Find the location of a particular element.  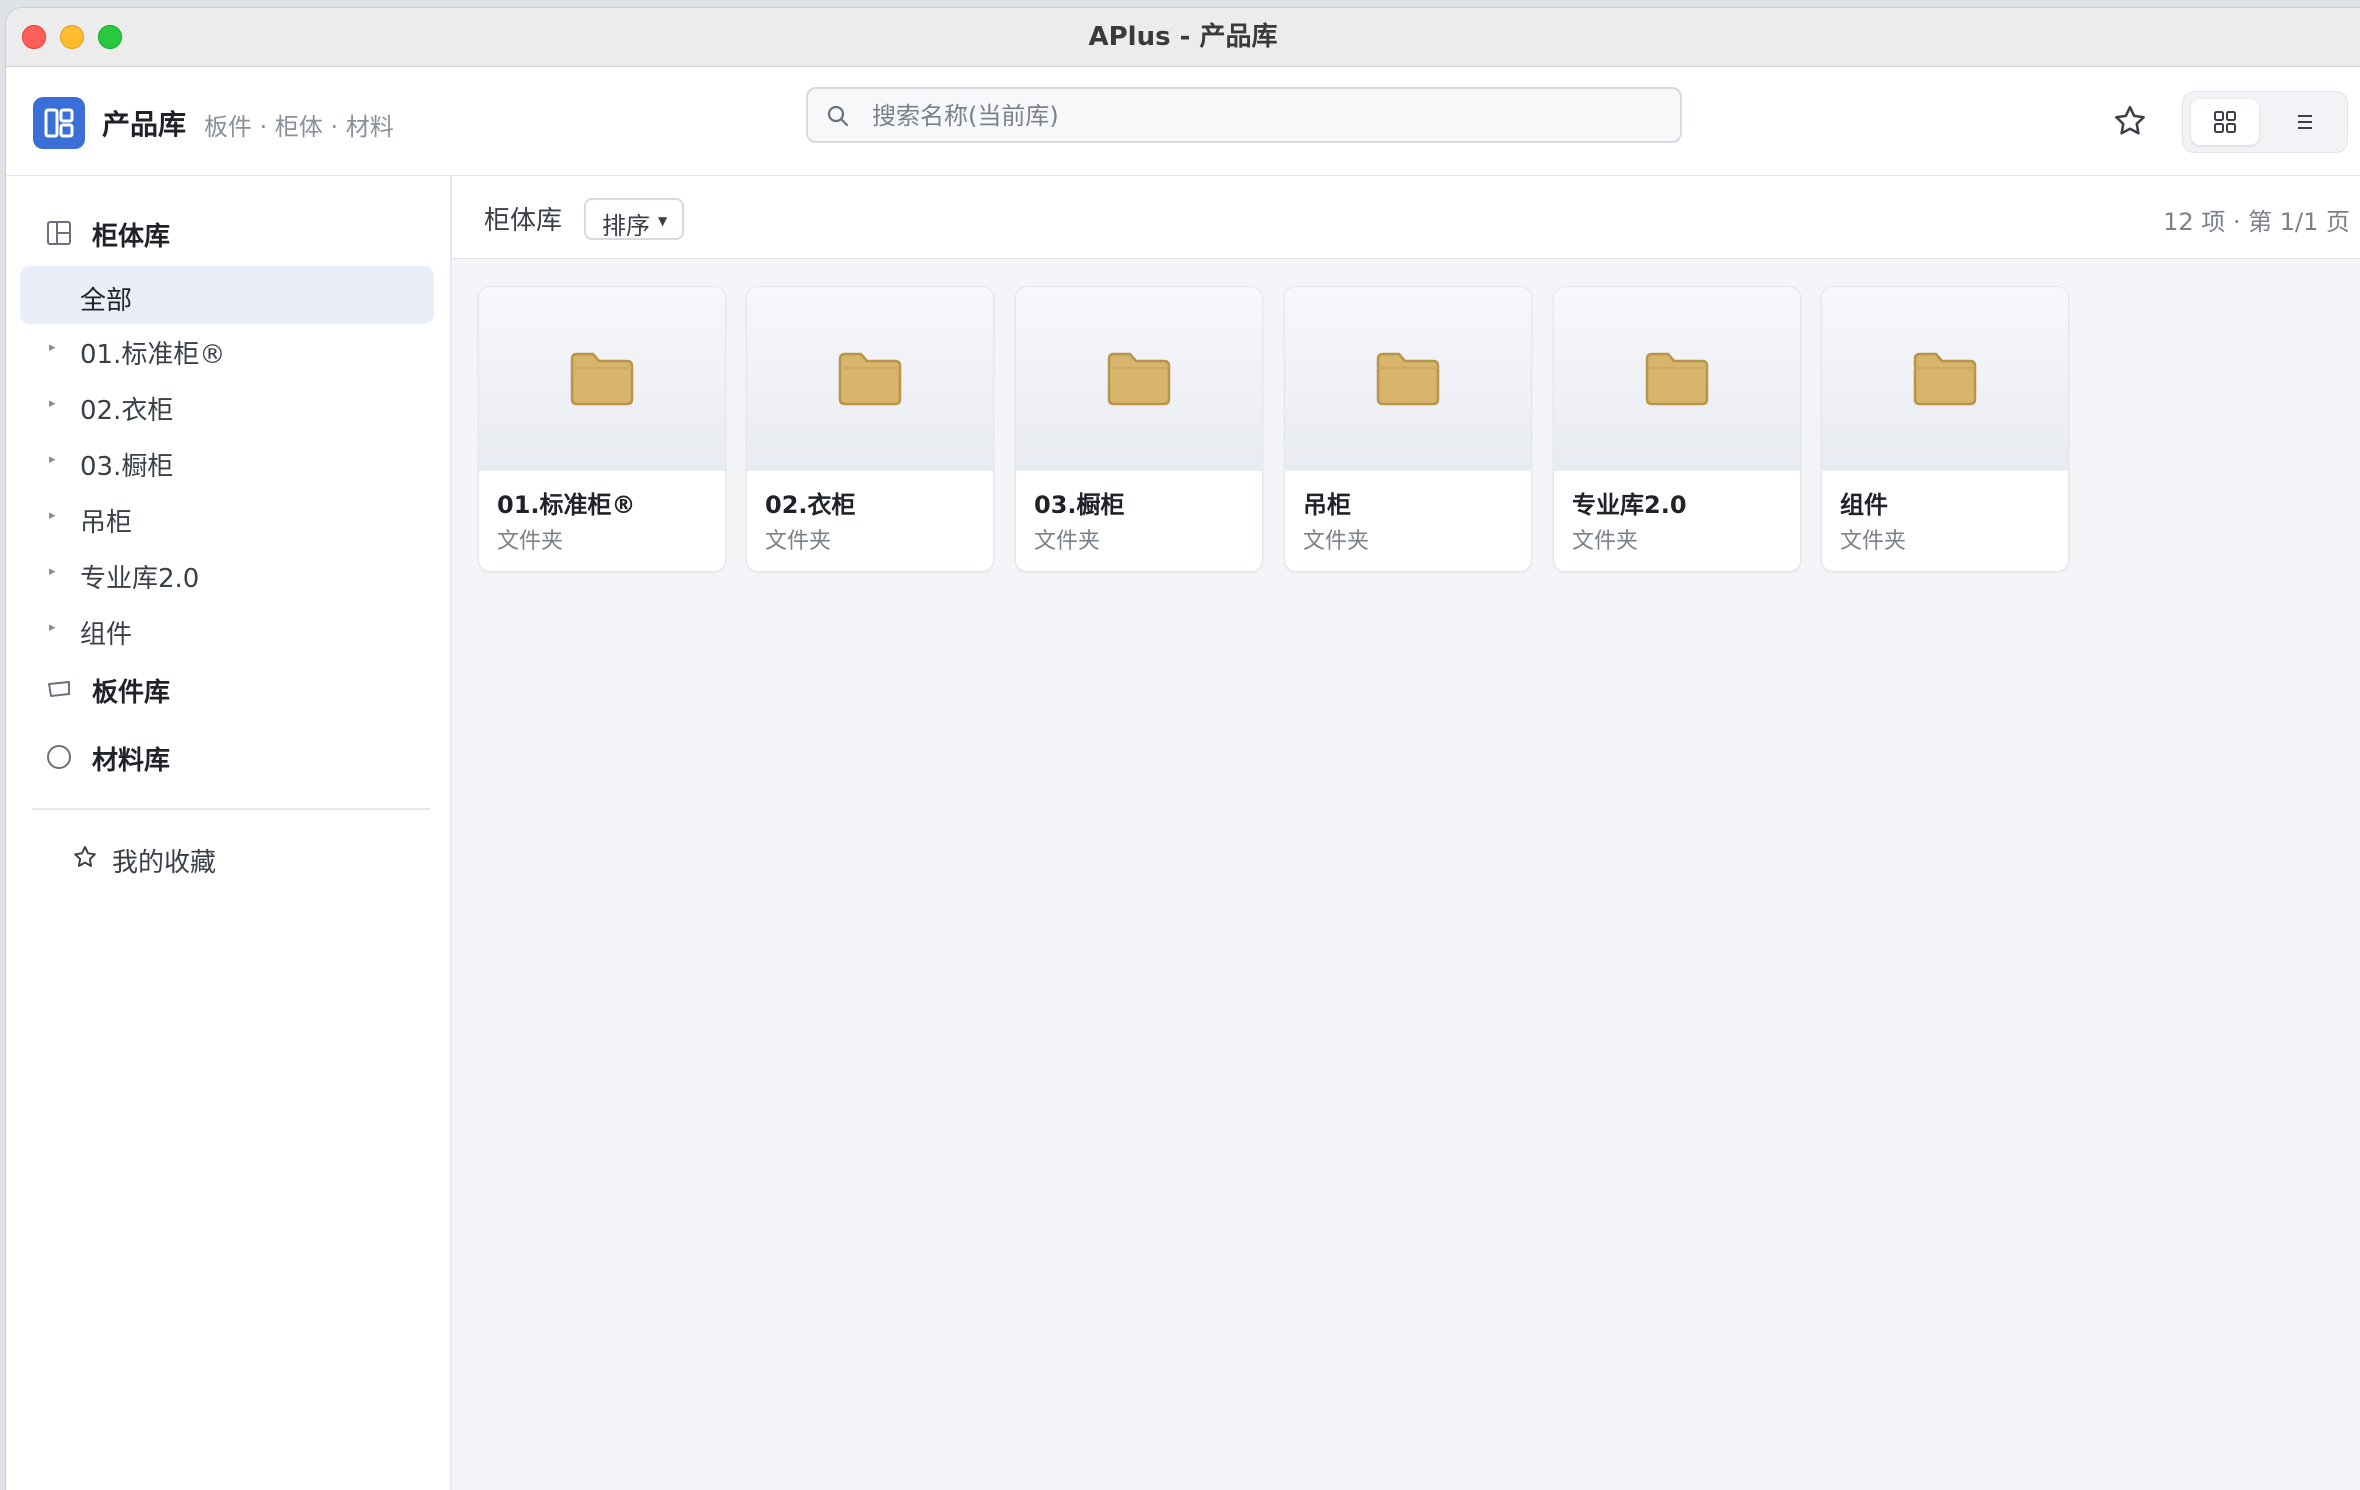

grid-view-button is located at coordinates (2225, 122).